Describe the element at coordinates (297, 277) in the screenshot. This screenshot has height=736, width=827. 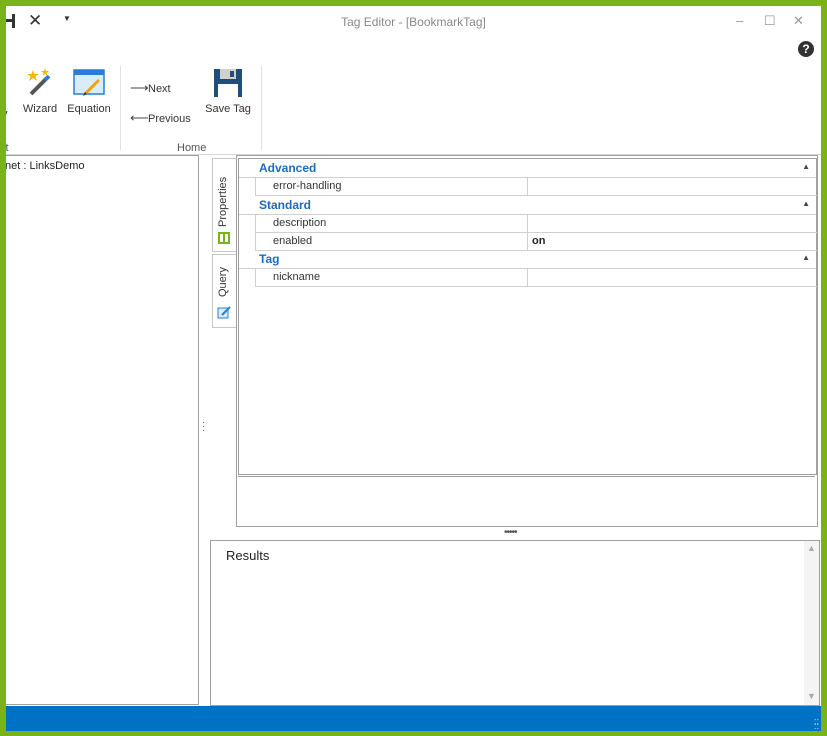
I see `property-name: nickname` at that location.